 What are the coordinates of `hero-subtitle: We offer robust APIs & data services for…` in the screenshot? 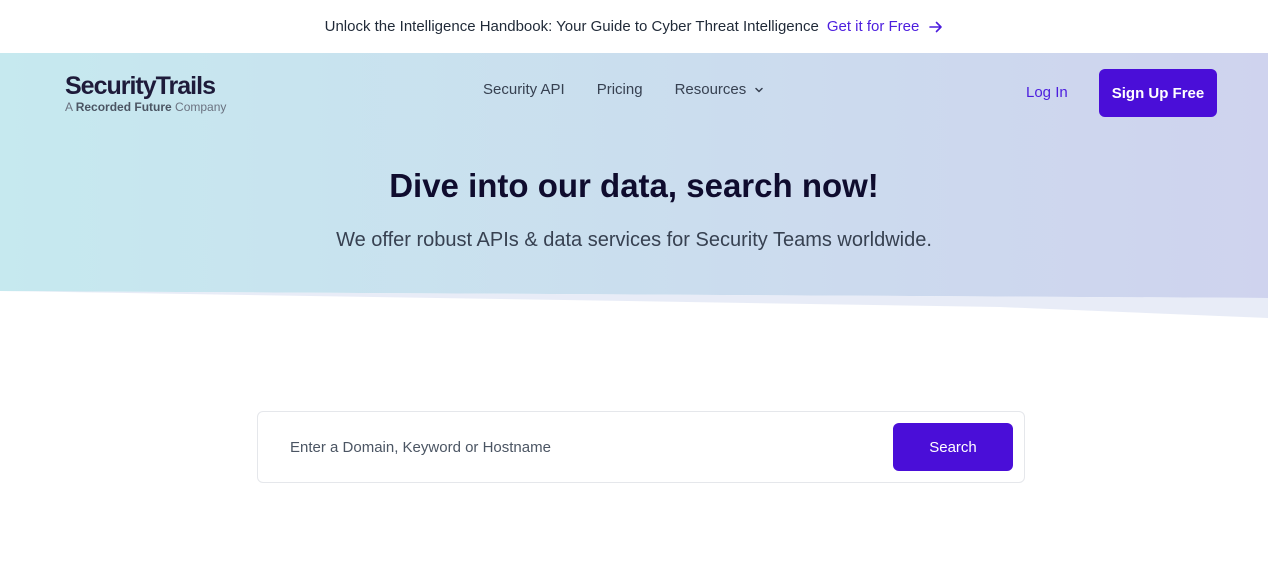 It's located at (634, 240).